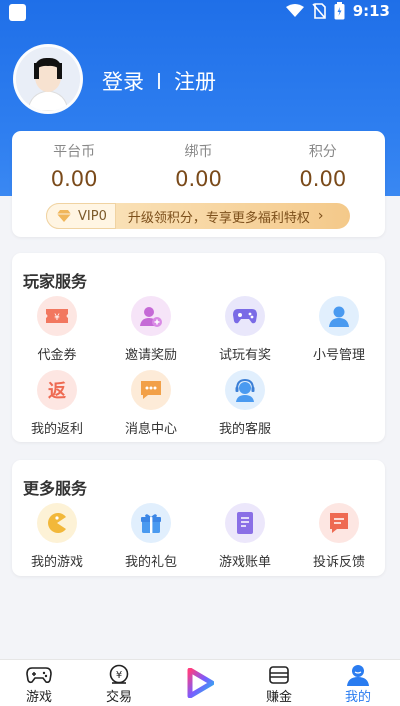 This screenshot has height=706, width=400. What do you see at coordinates (39, 675) in the screenshot?
I see `gamepad-outline-icon` at bounding box center [39, 675].